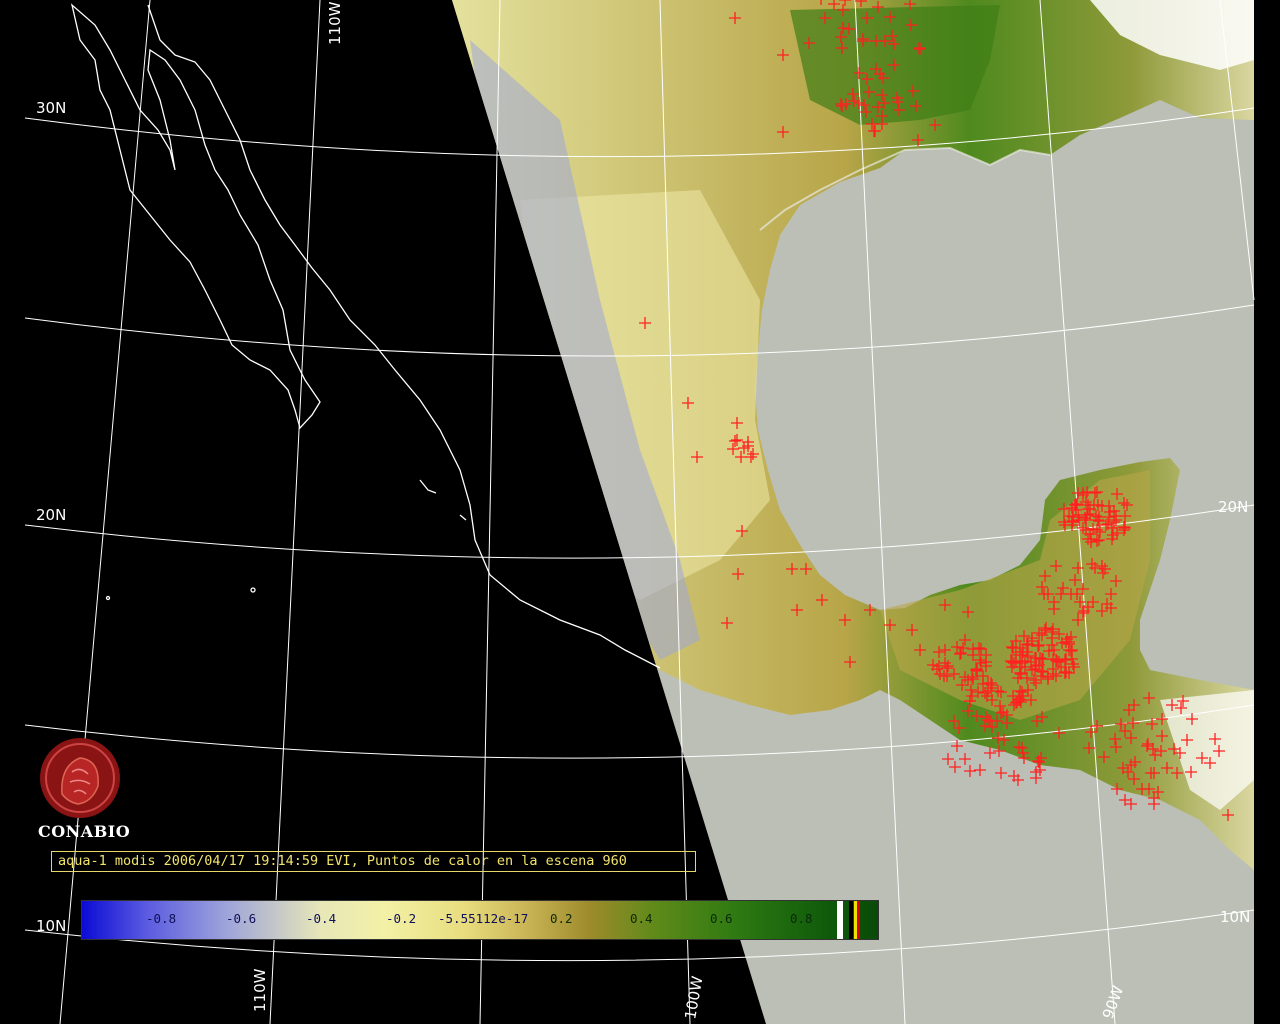 The width and height of the screenshot is (1280, 1024). I want to click on conabio-logo, so click(80, 778).